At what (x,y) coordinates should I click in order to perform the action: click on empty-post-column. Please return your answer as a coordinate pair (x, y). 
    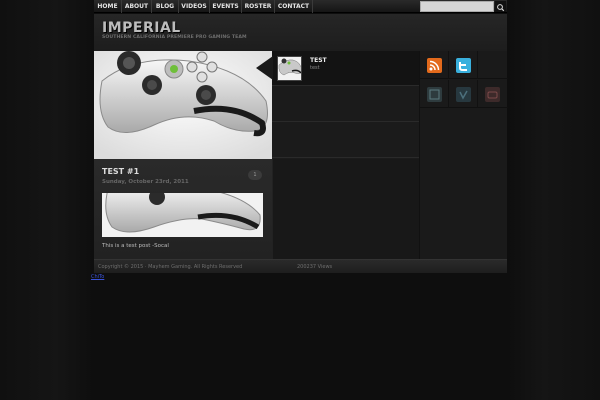
    Looking at the image, I should click on (345, 209).